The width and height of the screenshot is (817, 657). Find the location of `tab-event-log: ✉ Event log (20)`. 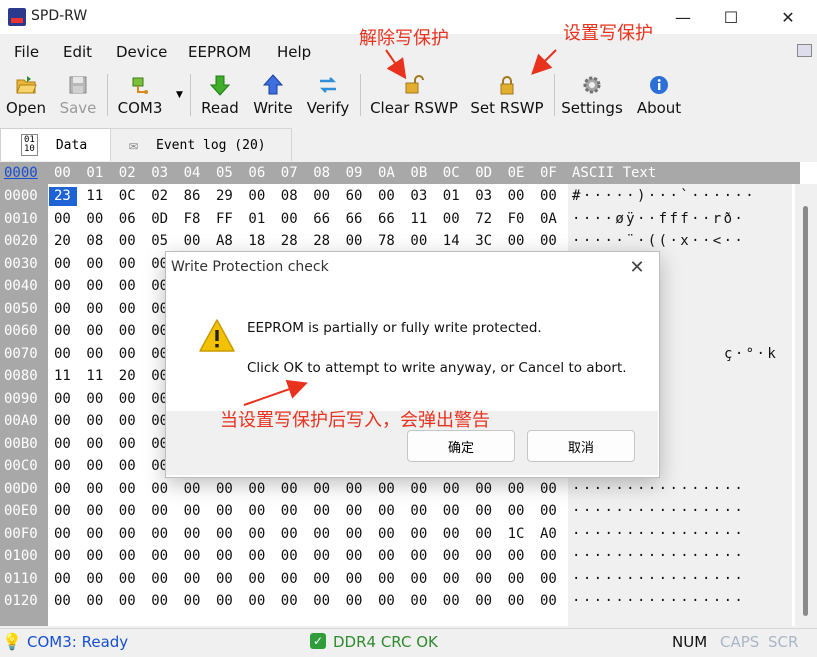

tab-event-log: ✉ Event log (20) is located at coordinates (201, 144).